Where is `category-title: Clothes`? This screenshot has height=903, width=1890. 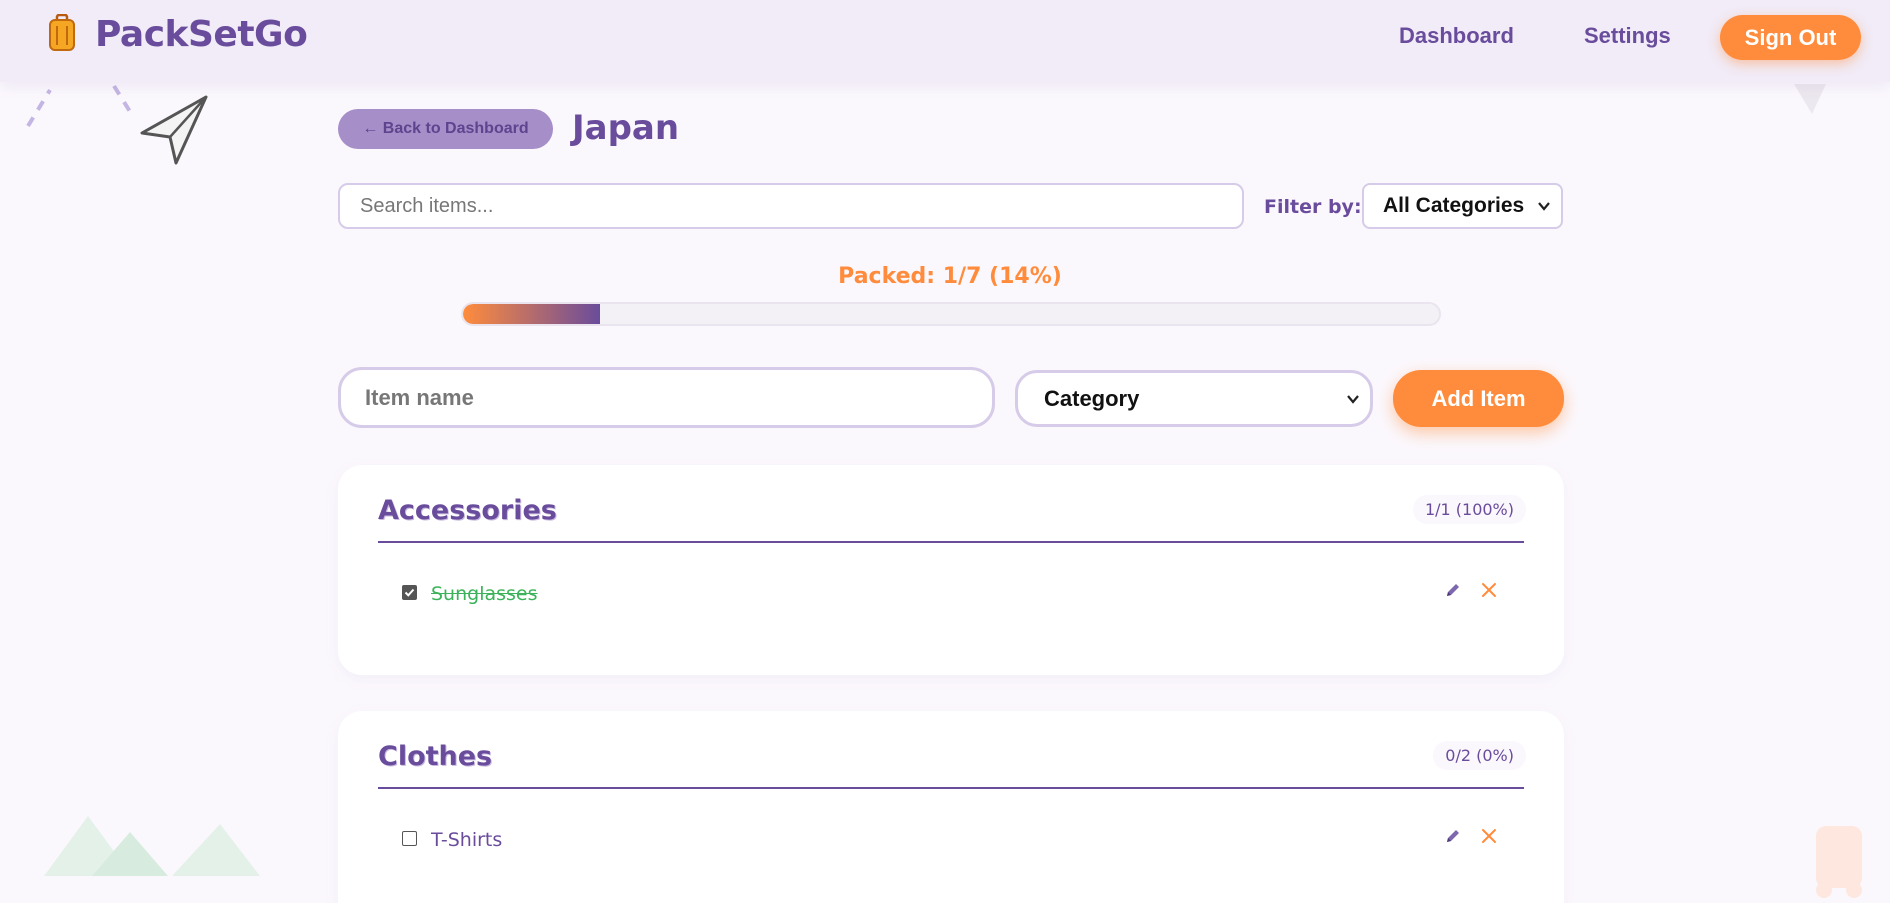
category-title: Clothes is located at coordinates (435, 756).